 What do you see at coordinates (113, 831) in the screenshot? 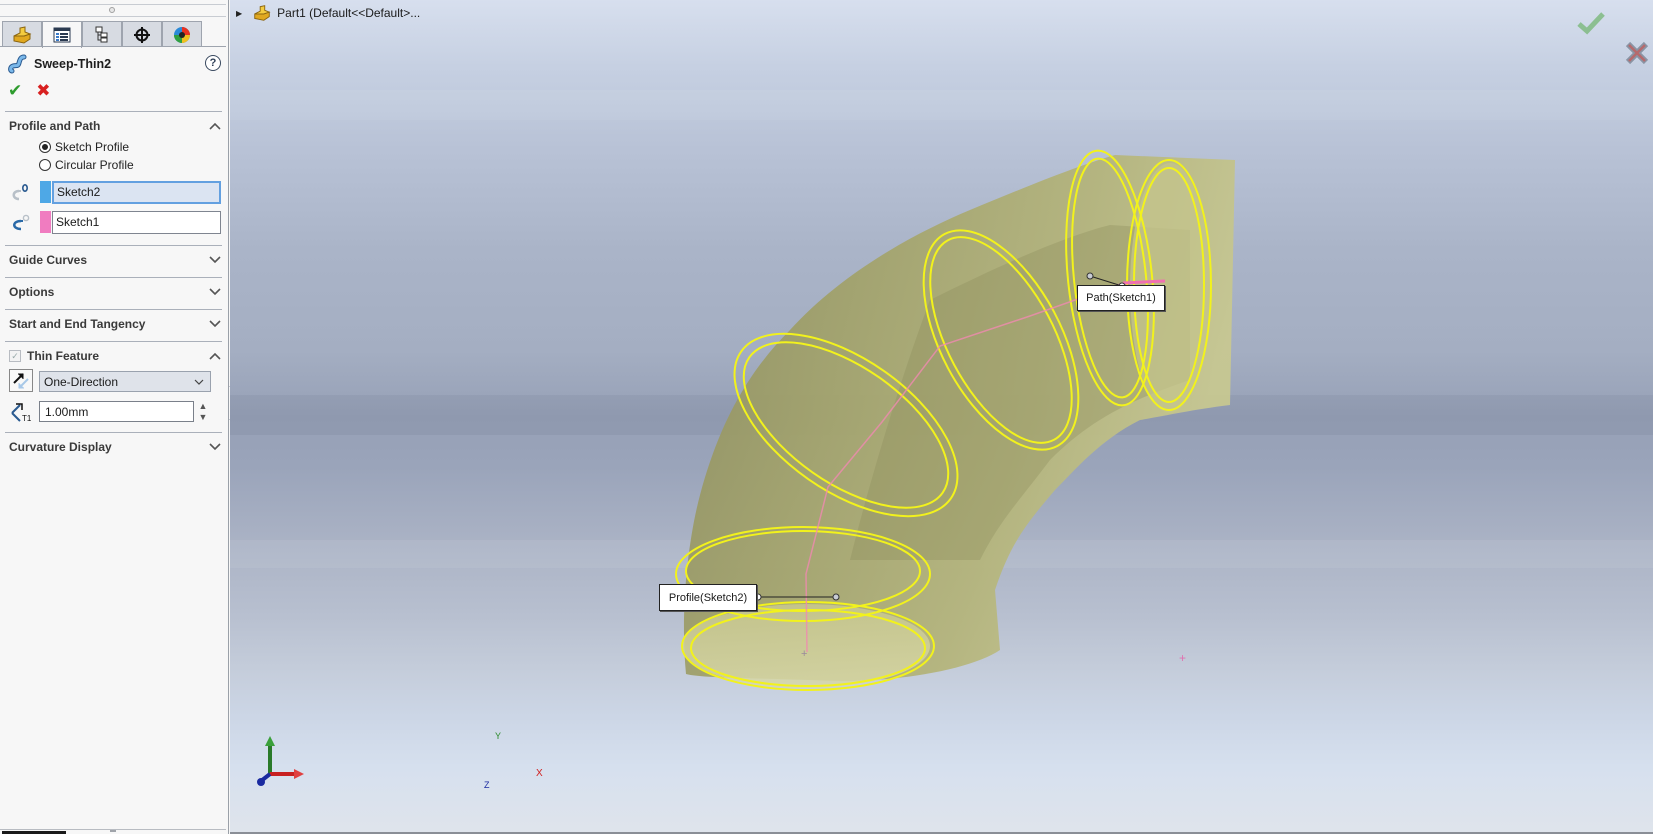
I see `panel-resize-grip` at bounding box center [113, 831].